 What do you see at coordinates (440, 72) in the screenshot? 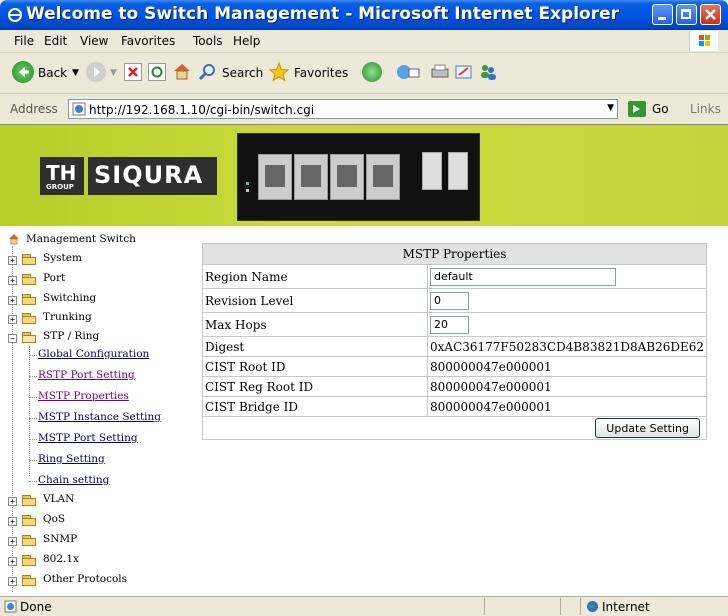
I see `print-icon` at bounding box center [440, 72].